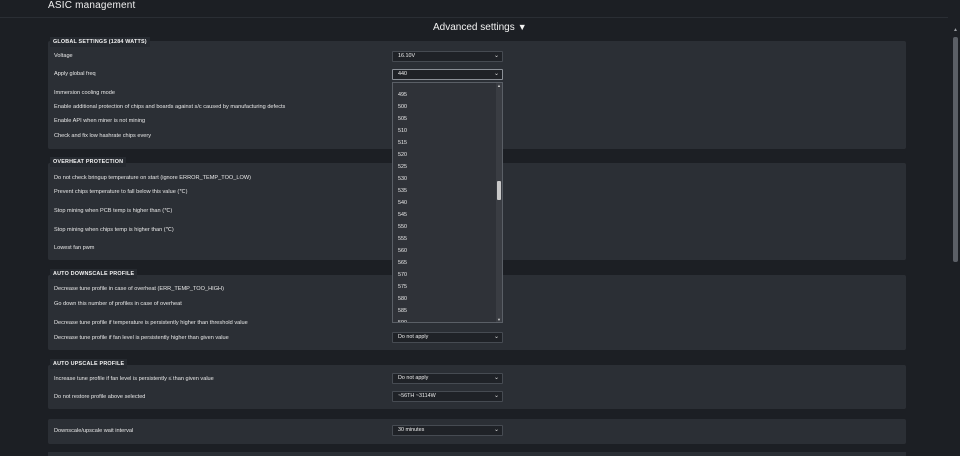 The width and height of the screenshot is (960, 456). I want to click on api-label: Enable API when miner is not mining, so click(100, 121).